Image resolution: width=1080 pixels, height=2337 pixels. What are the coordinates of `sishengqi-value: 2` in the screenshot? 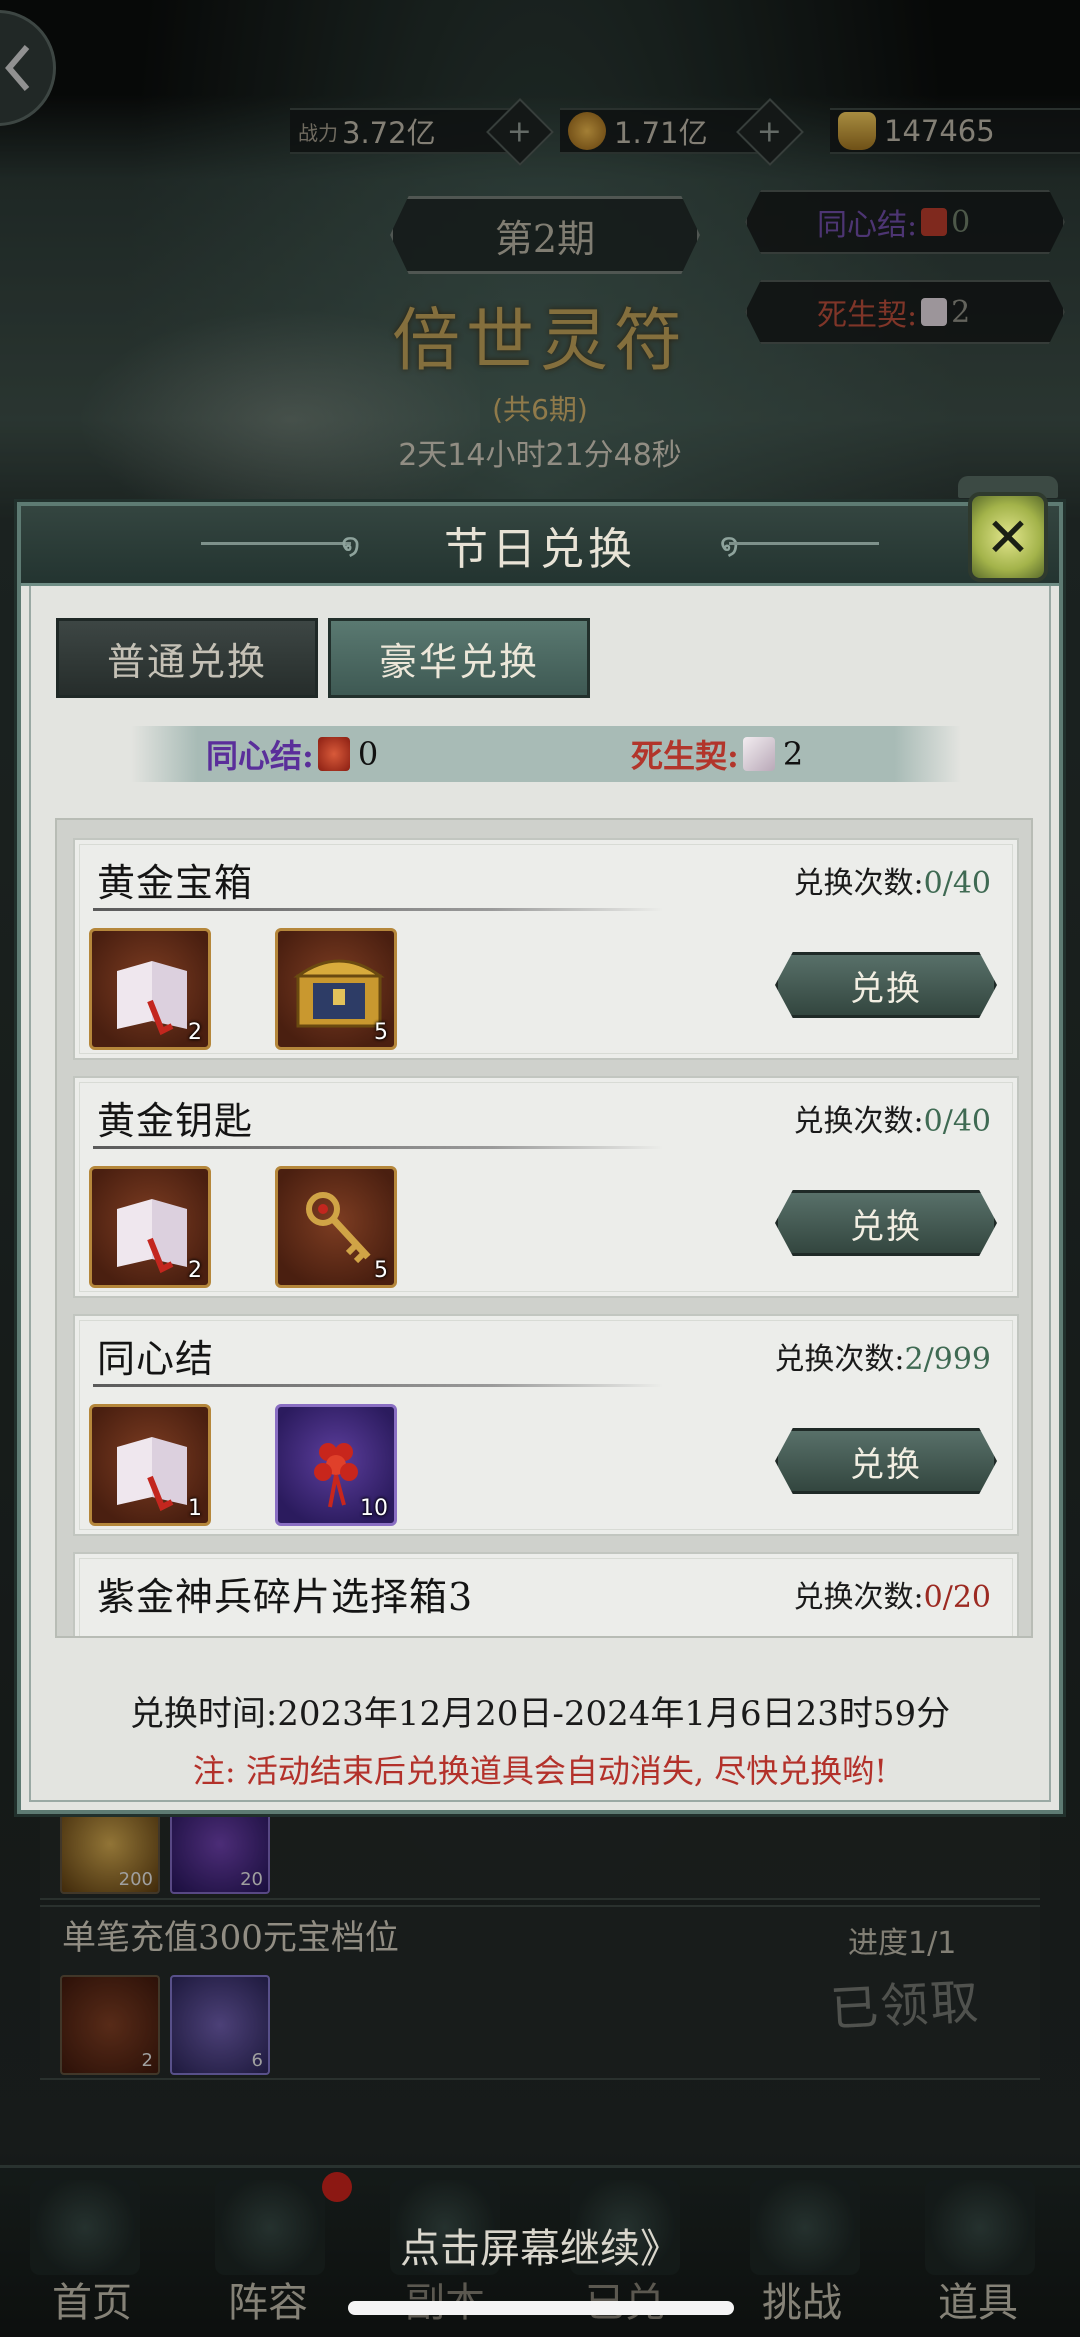 It's located at (793, 754).